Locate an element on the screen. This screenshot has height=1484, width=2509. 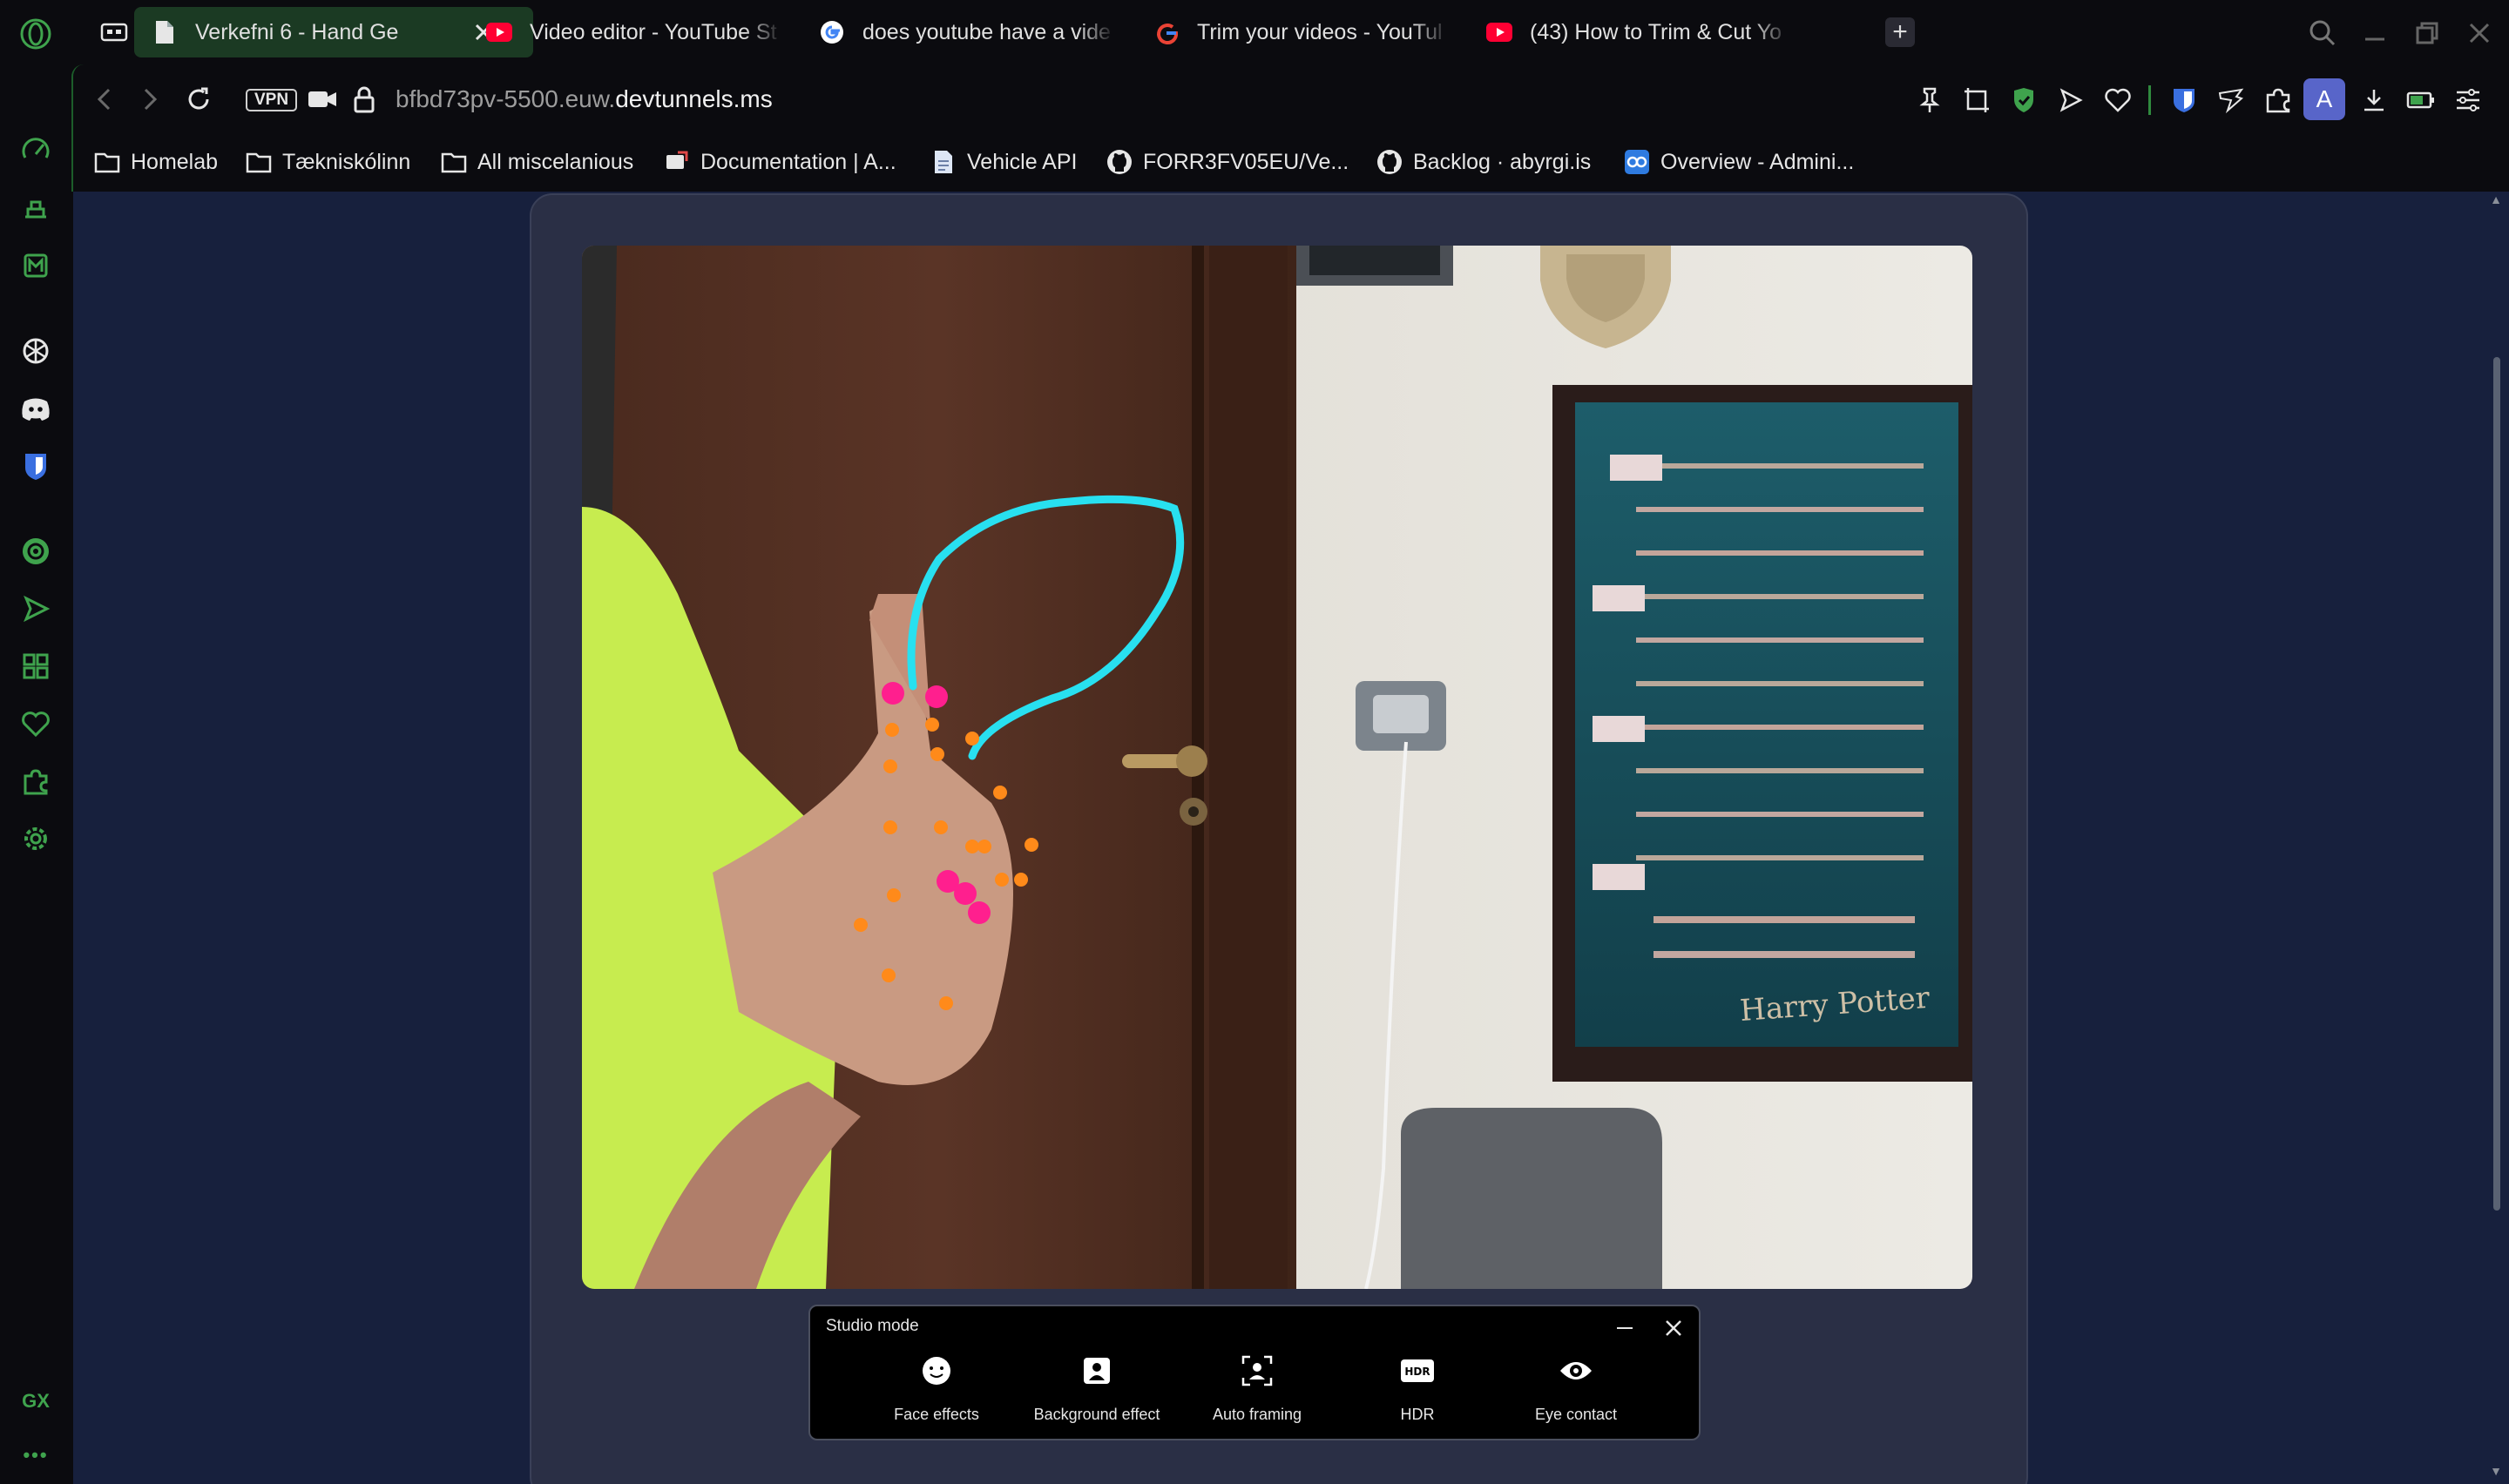
gx-control-icon is located at coordinates (35, 150).